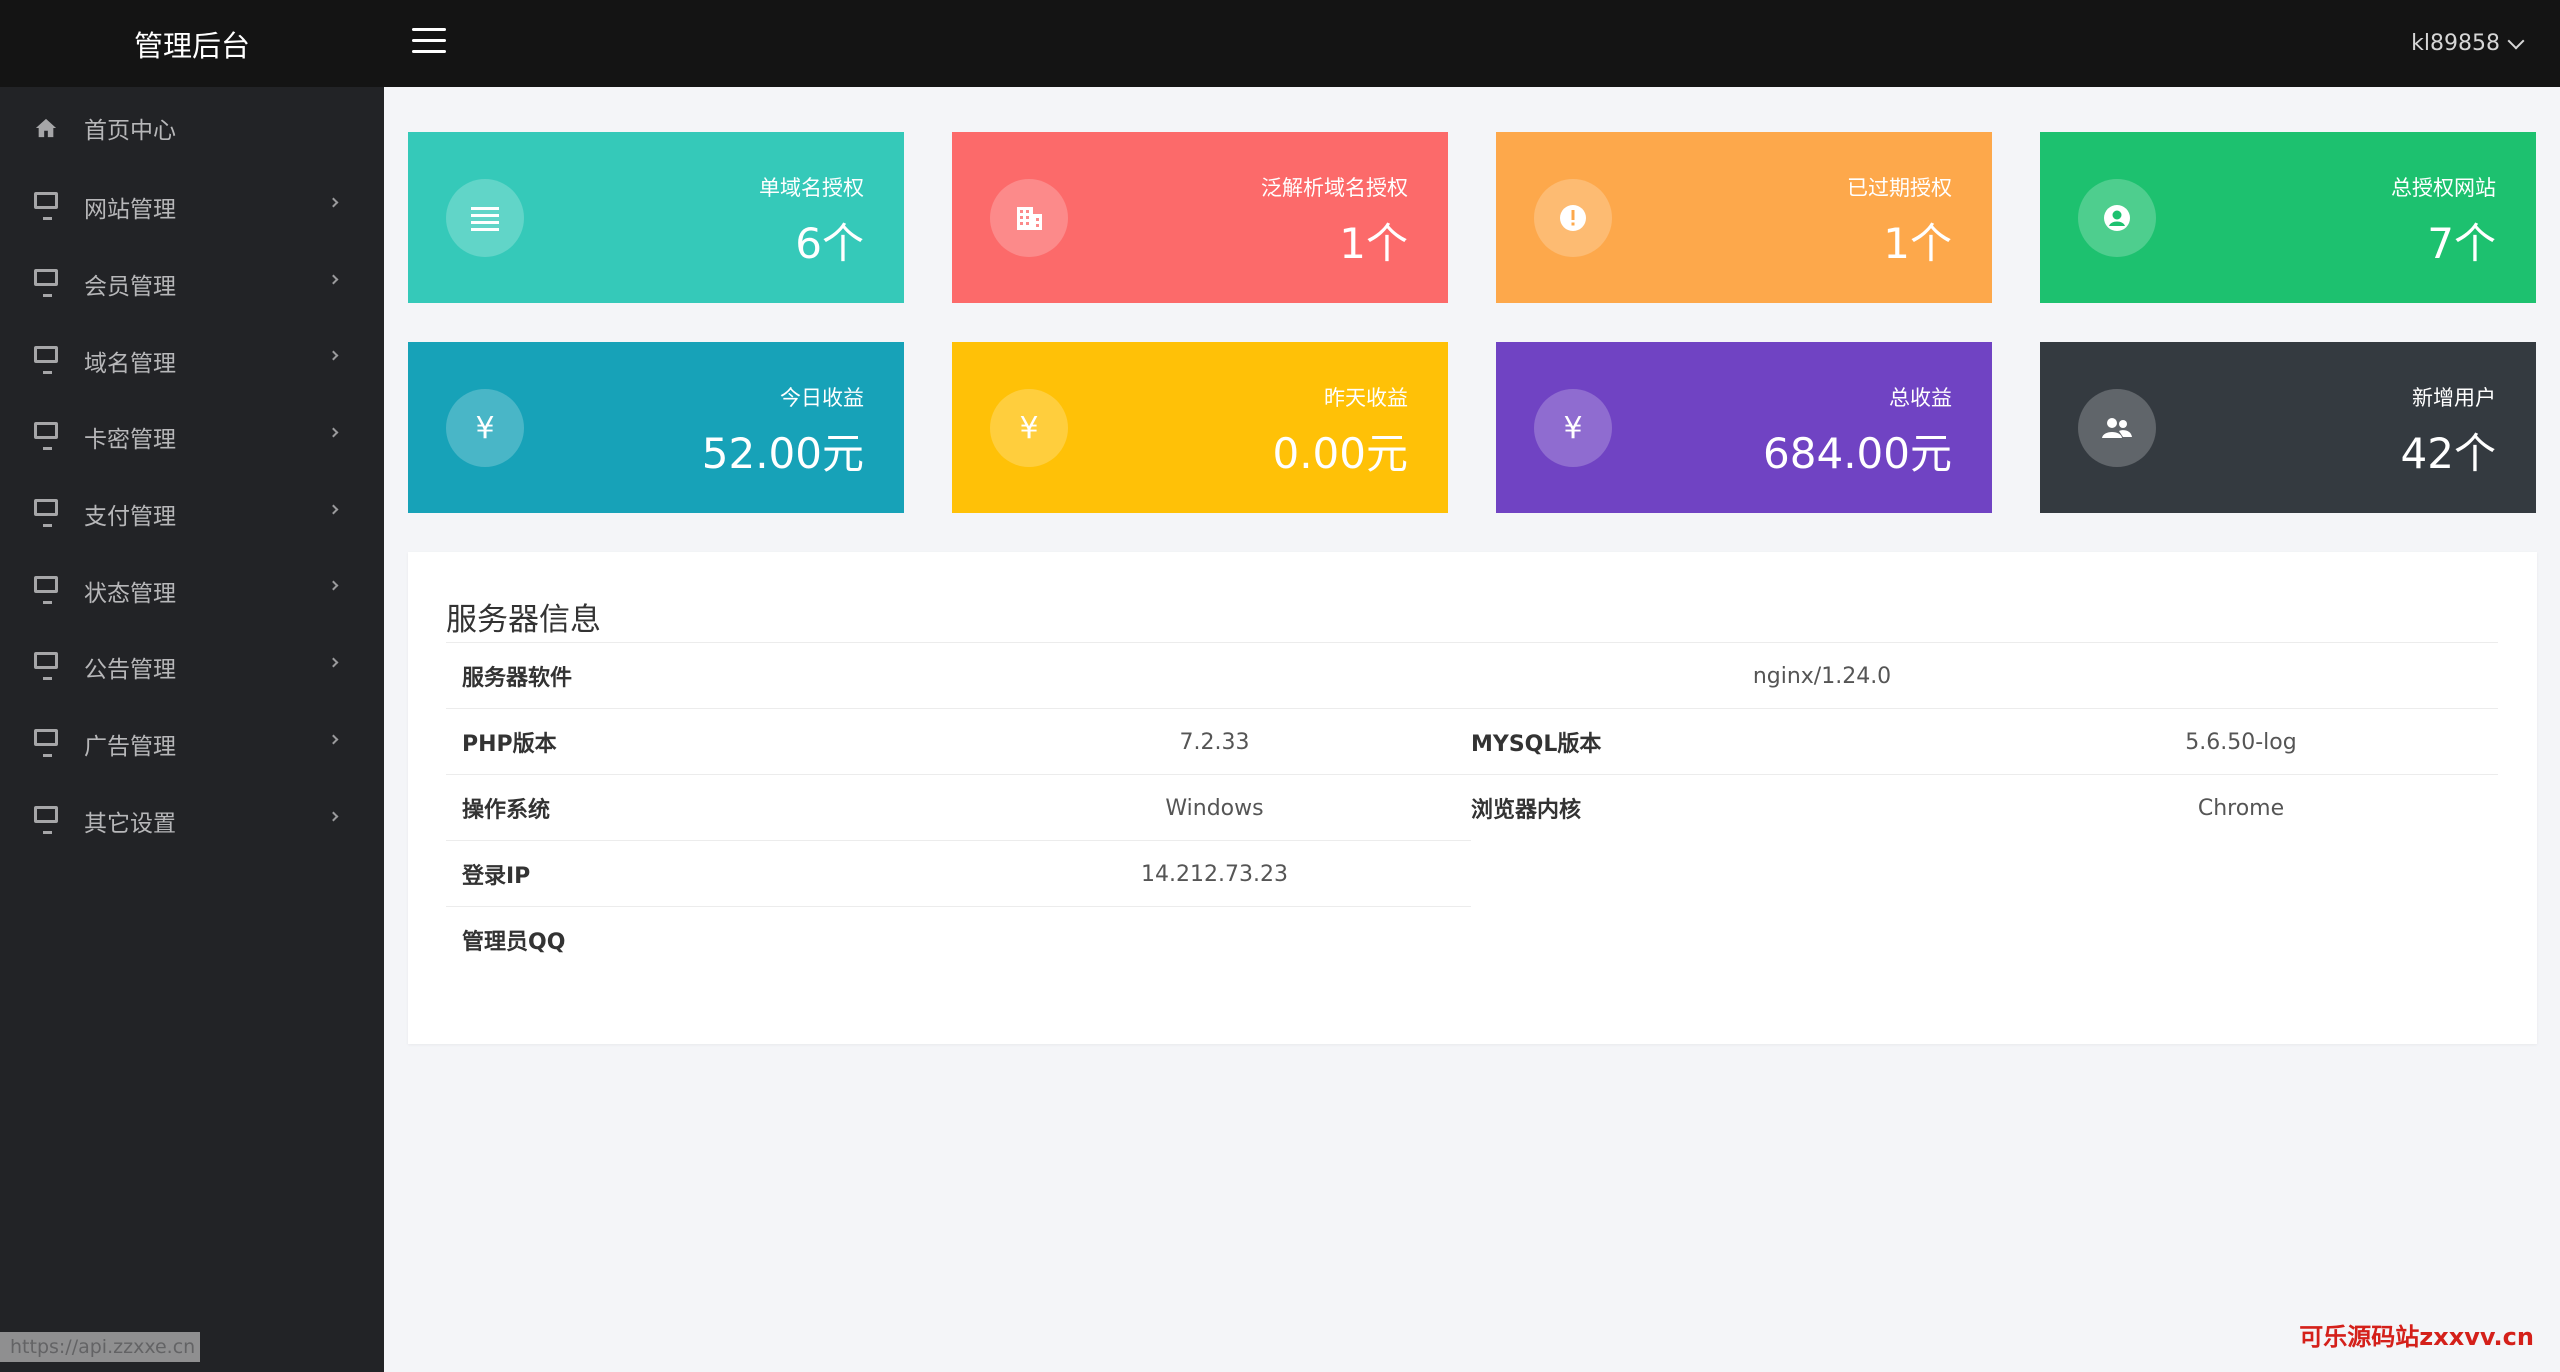 This screenshot has height=1372, width=2560. I want to click on sidebar-item-label: 域名管理, so click(130, 363).